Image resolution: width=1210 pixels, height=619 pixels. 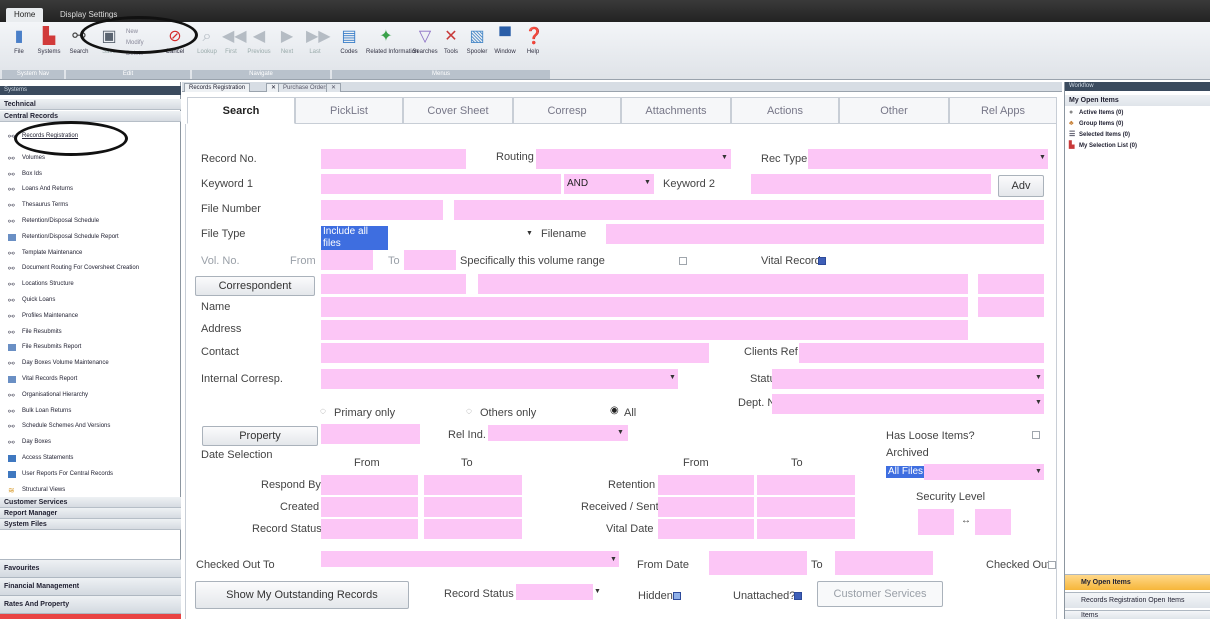 I want to click on section-customer-services: Customer Services, so click(x=90, y=502).